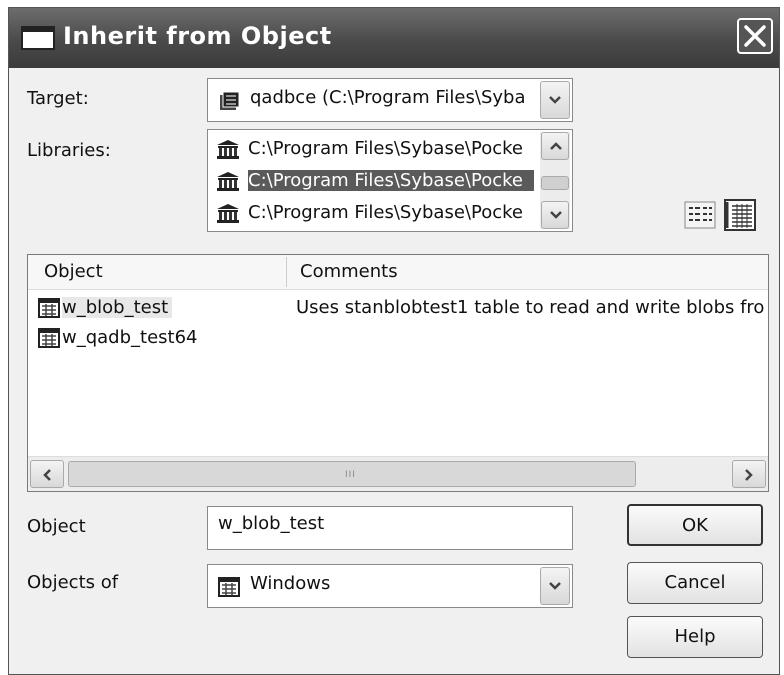 Image resolution: width=784 pixels, height=675 pixels. Describe the element at coordinates (695, 637) in the screenshot. I see `help-button: Help` at that location.